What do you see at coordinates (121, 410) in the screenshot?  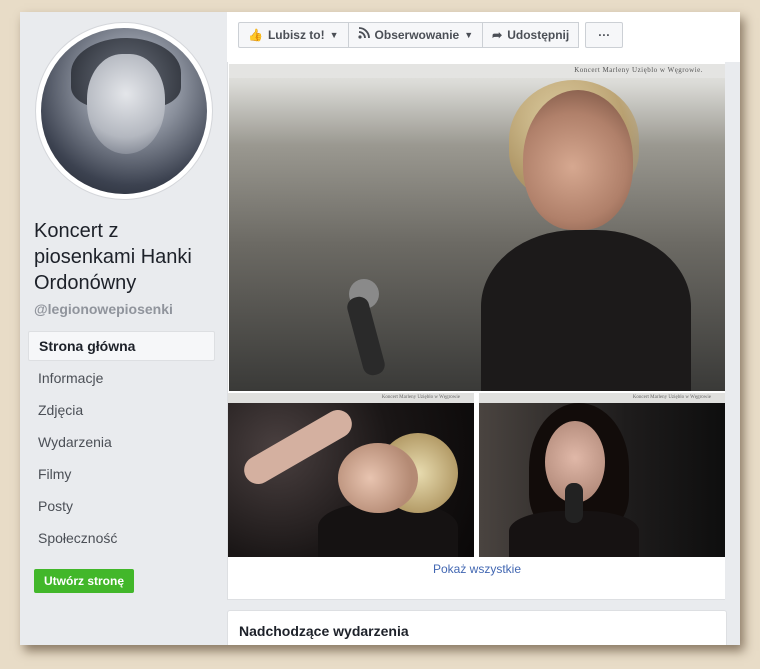 I see `nav-item-photos: Zdjęcia` at bounding box center [121, 410].